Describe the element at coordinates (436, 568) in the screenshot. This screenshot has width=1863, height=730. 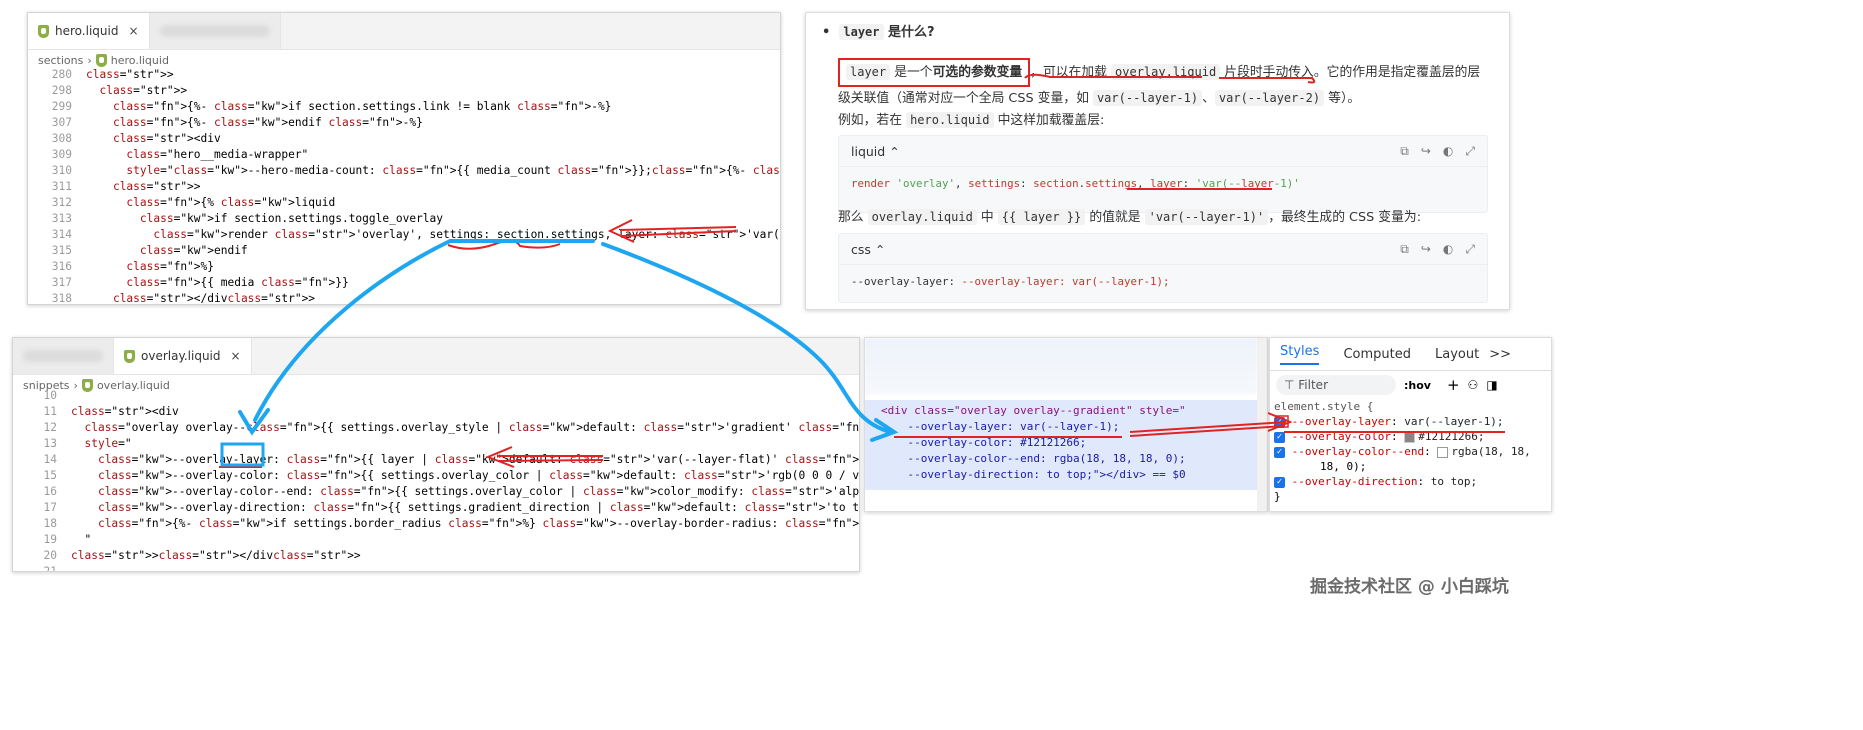
I see `code-line: 21` at that location.